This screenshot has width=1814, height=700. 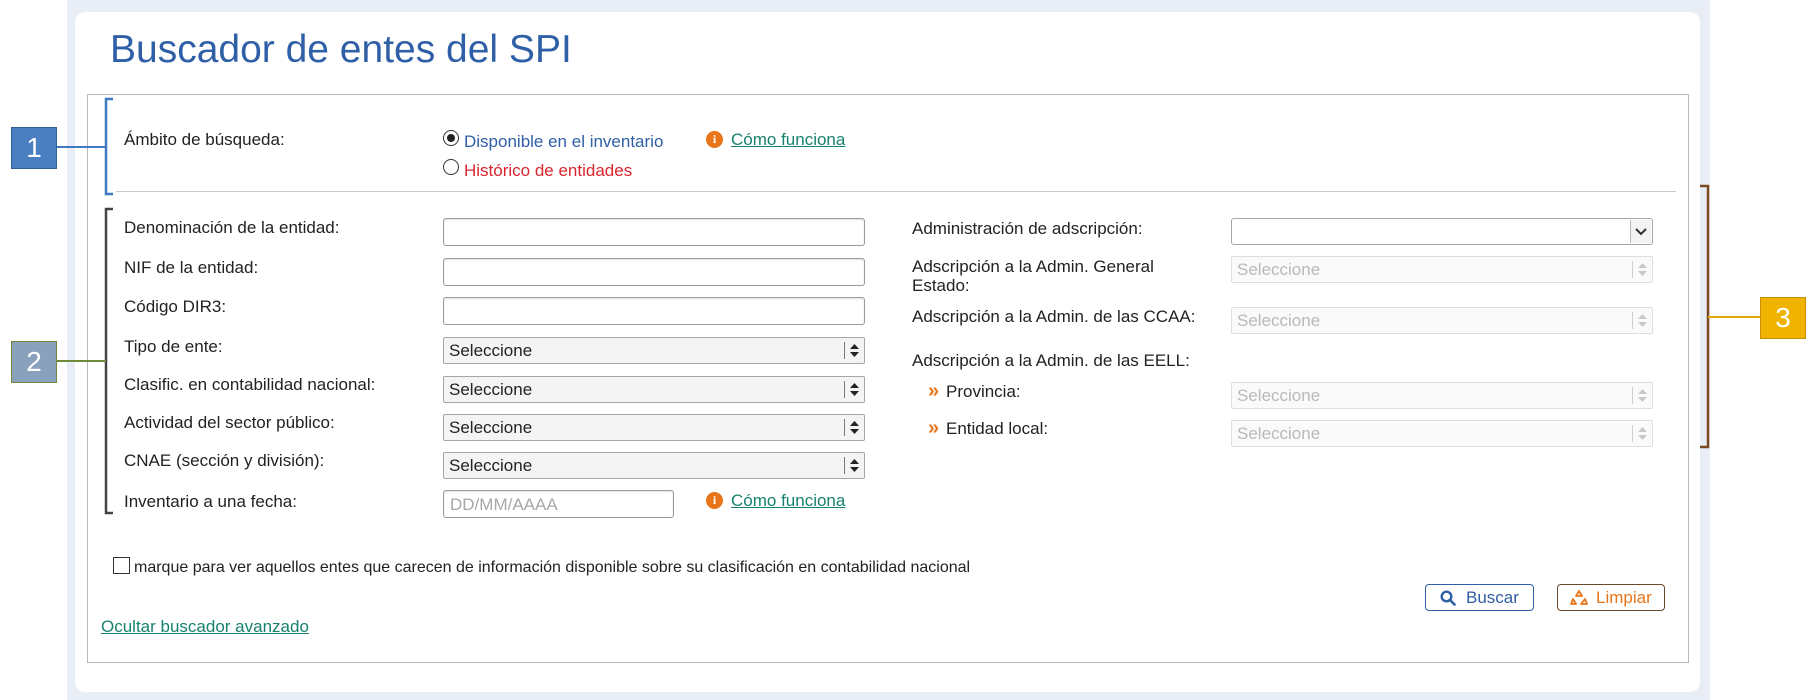 What do you see at coordinates (210, 501) in the screenshot?
I see `label-inventario-fecha: Inventario a una fecha:` at bounding box center [210, 501].